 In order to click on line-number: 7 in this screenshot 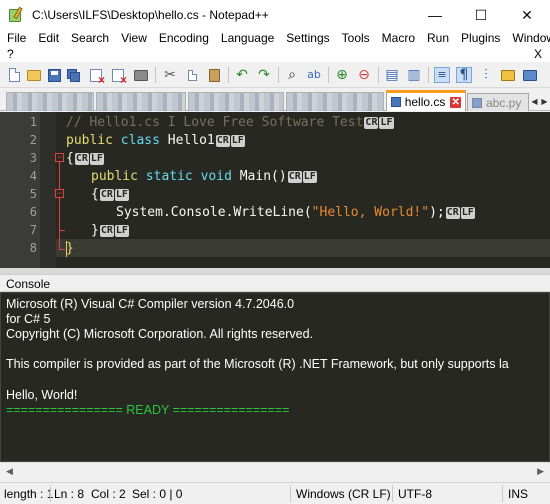, I will do `click(33, 230)`.